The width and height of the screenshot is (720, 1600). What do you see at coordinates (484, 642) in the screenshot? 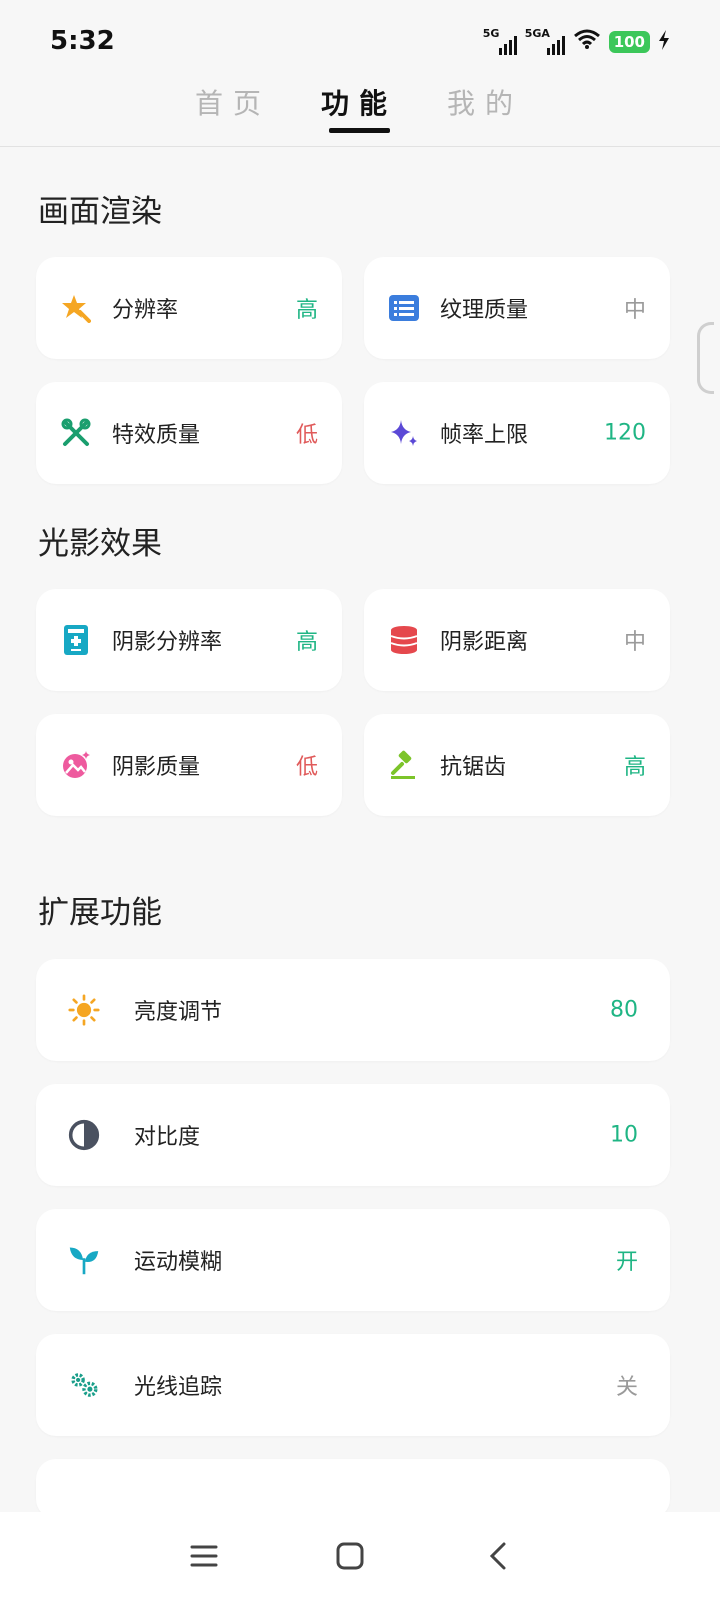
I see `setting-label: 阴影距离` at bounding box center [484, 642].